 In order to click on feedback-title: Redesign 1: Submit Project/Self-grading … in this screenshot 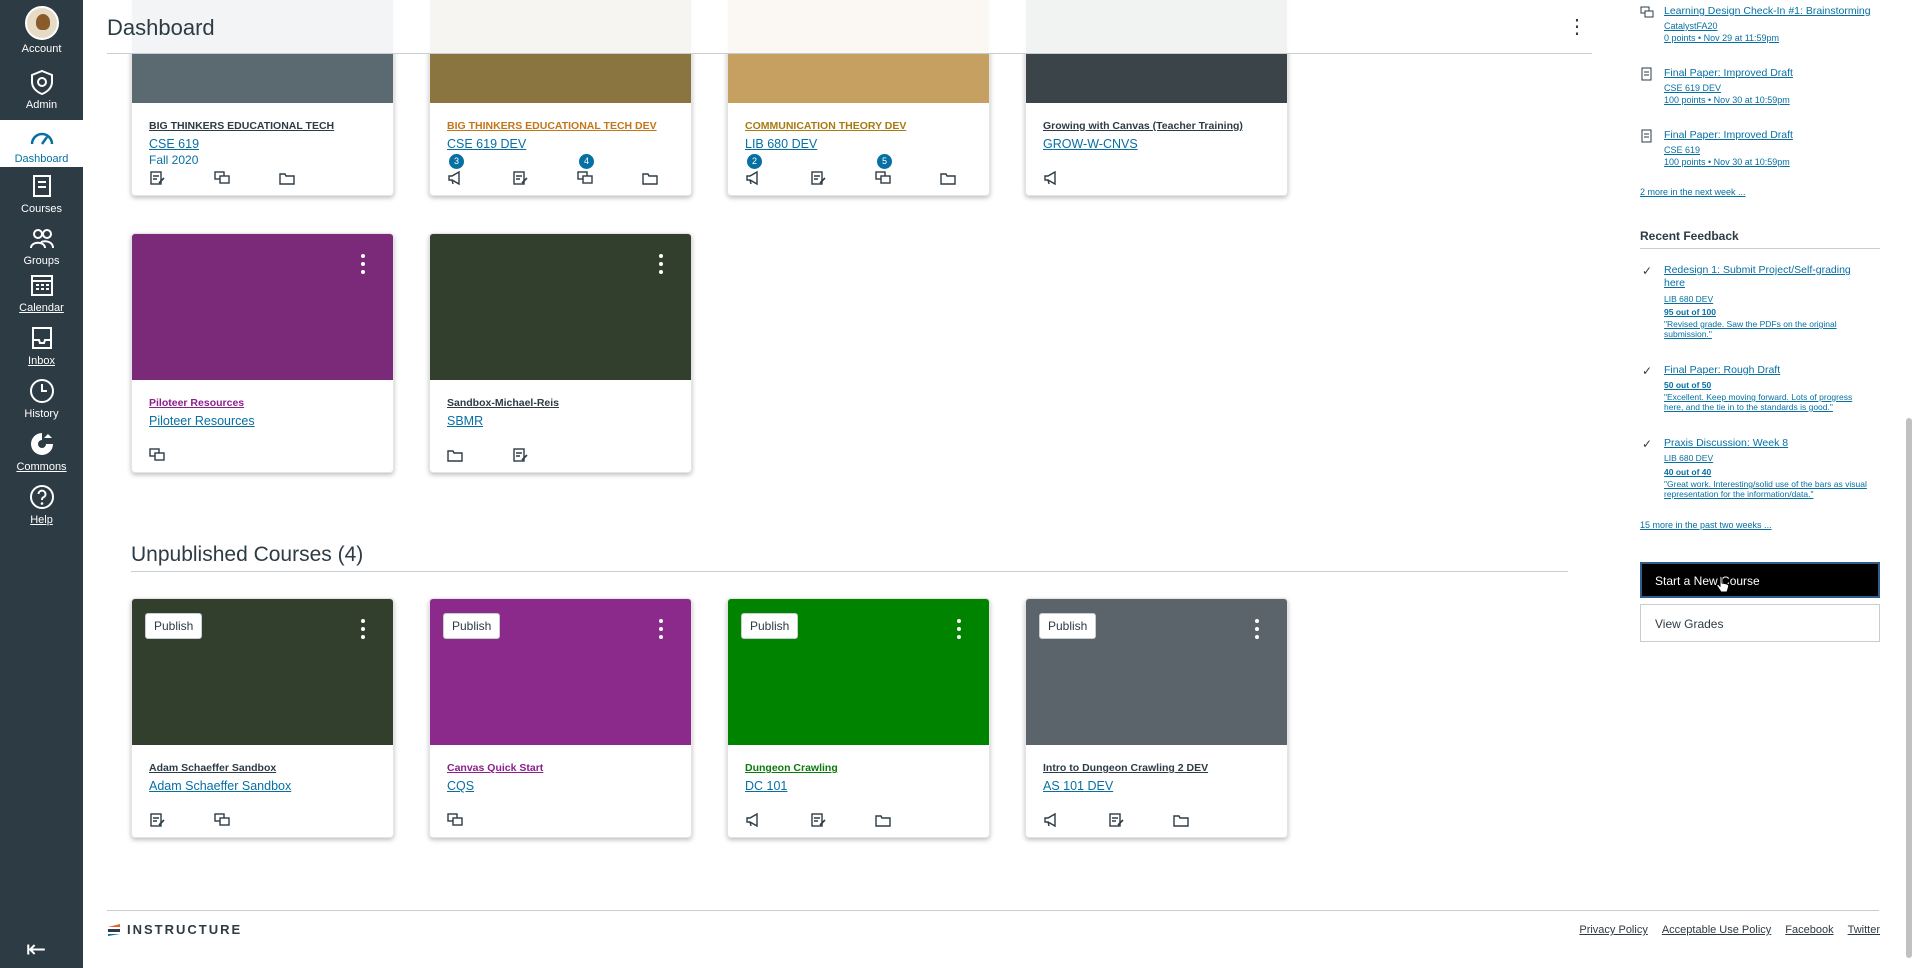, I will do `click(1764, 277)`.